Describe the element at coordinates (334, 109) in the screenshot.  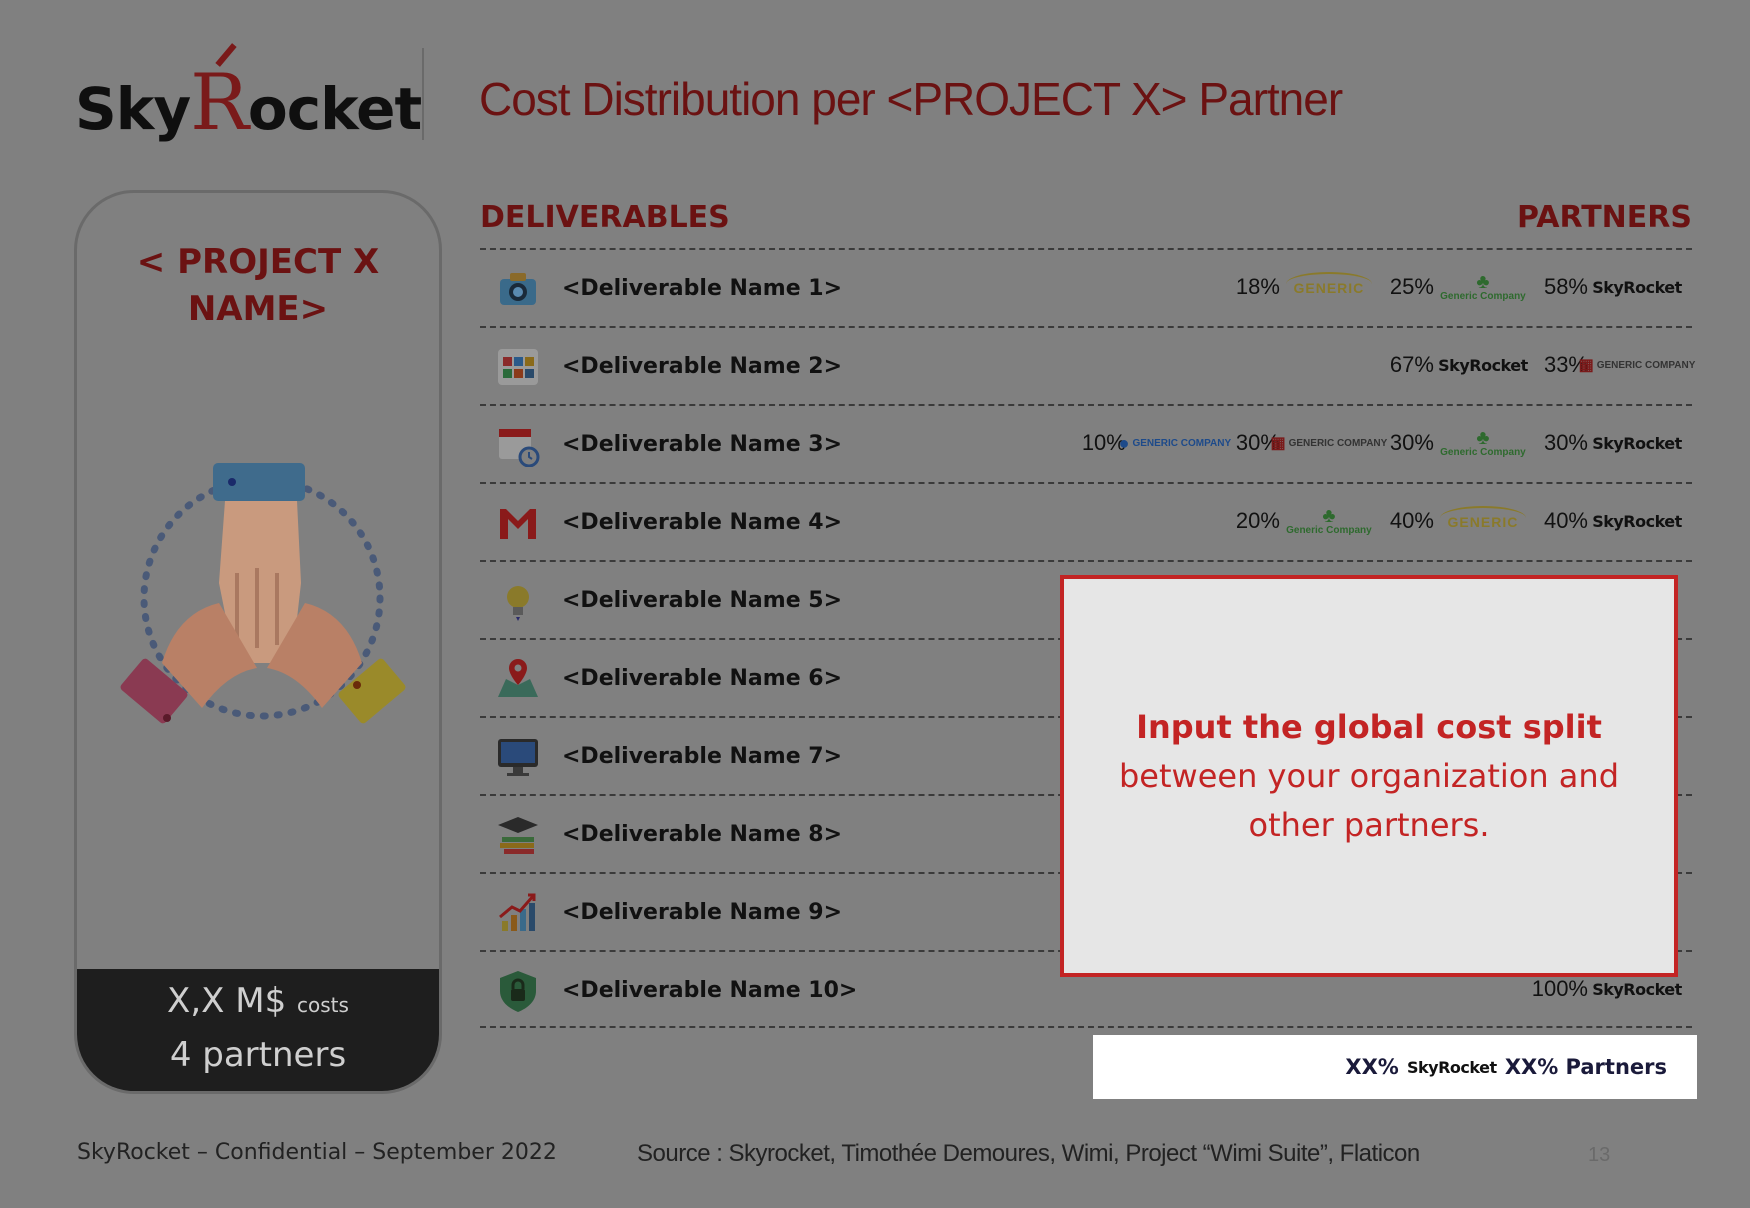
I see `logo-text-ocket: ocket` at that location.